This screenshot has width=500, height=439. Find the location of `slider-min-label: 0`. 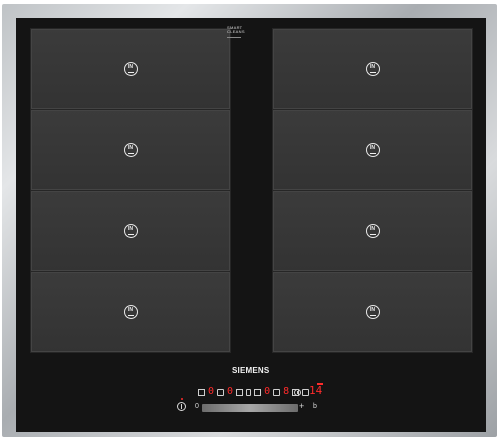

slider-min-label: 0 is located at coordinates (197, 406).